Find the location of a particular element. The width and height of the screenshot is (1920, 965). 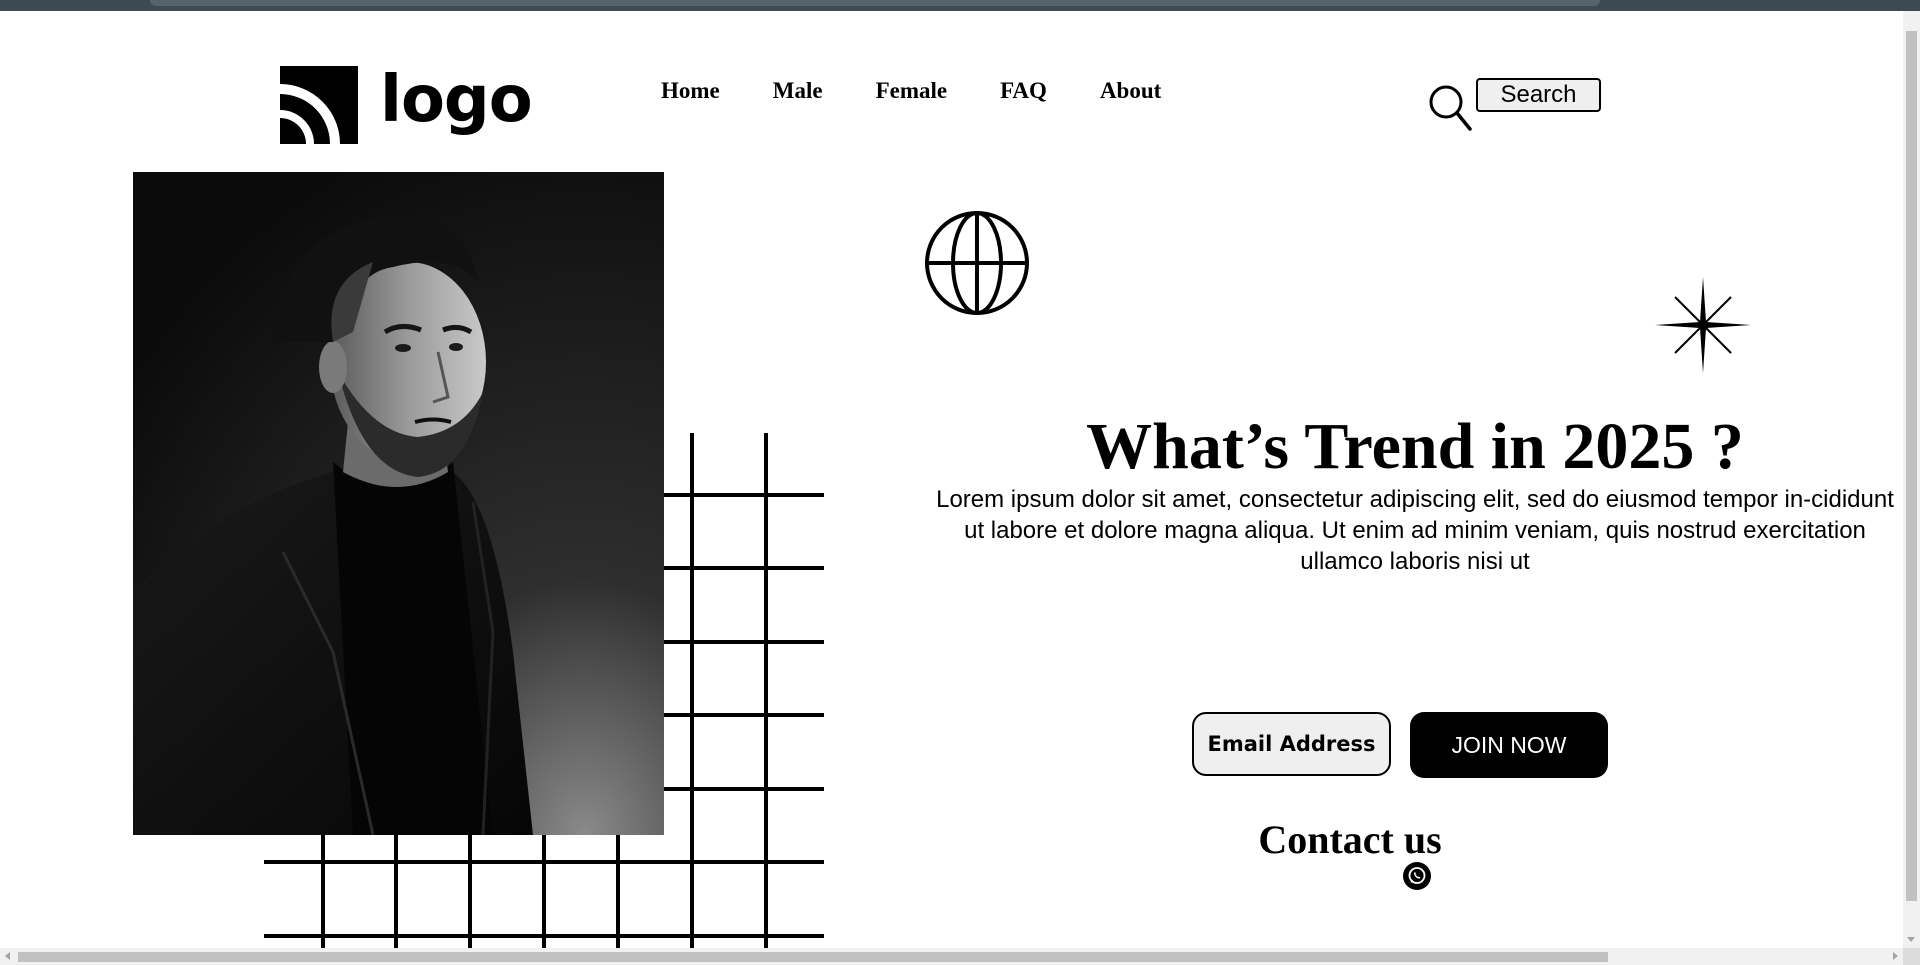

nav-female: Female is located at coordinates (912, 91).